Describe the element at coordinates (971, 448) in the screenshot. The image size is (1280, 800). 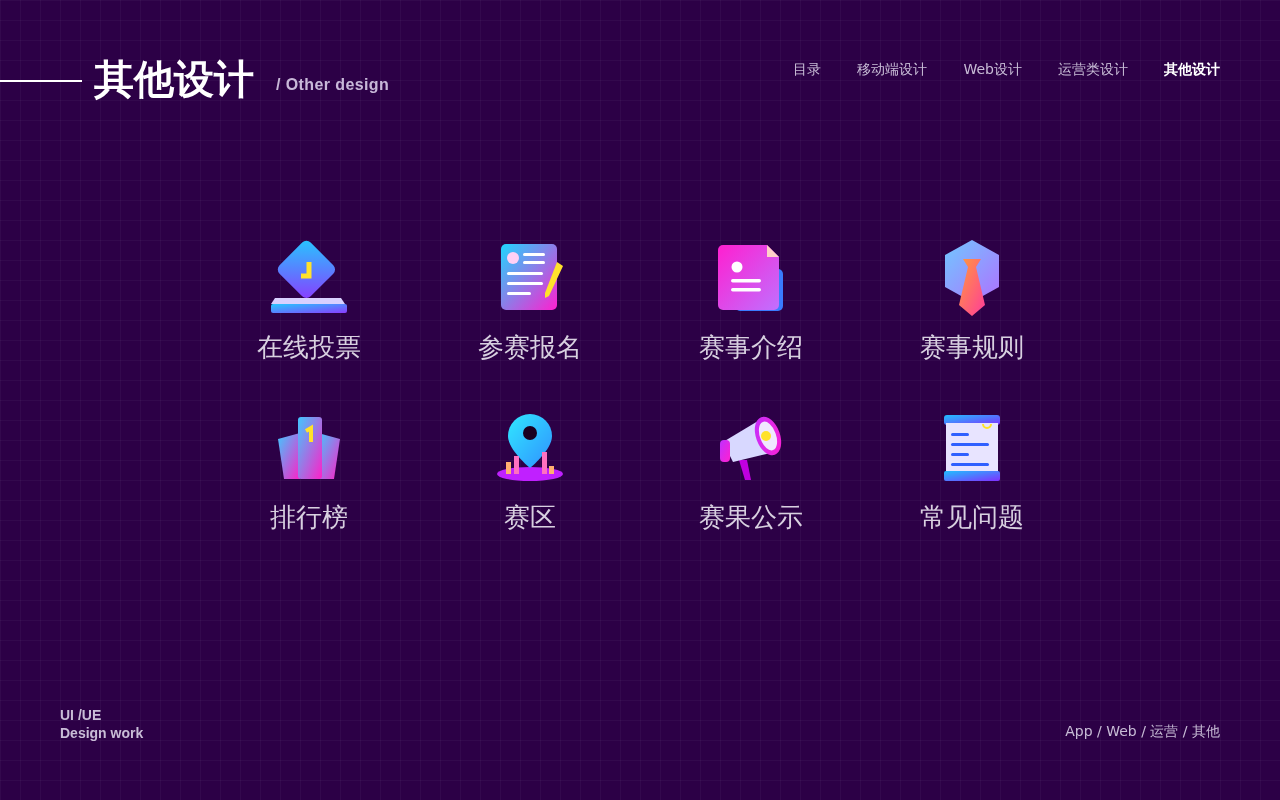
I see `list-page-icon` at that location.